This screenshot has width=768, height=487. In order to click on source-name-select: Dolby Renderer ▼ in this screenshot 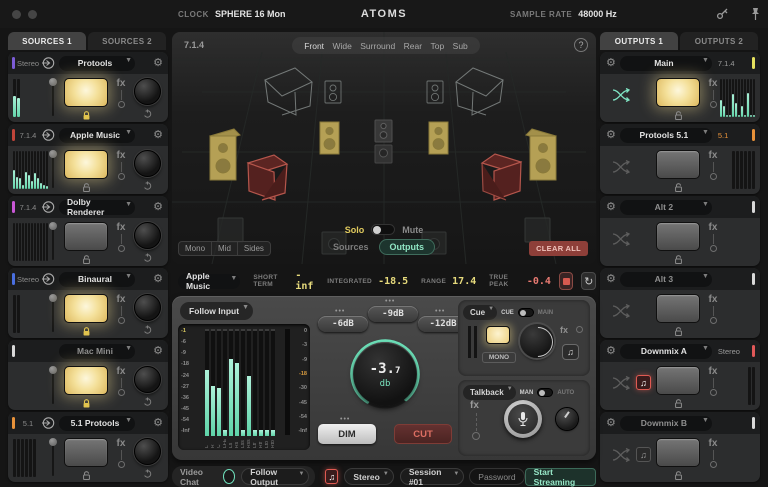, I will do `click(97, 207)`.